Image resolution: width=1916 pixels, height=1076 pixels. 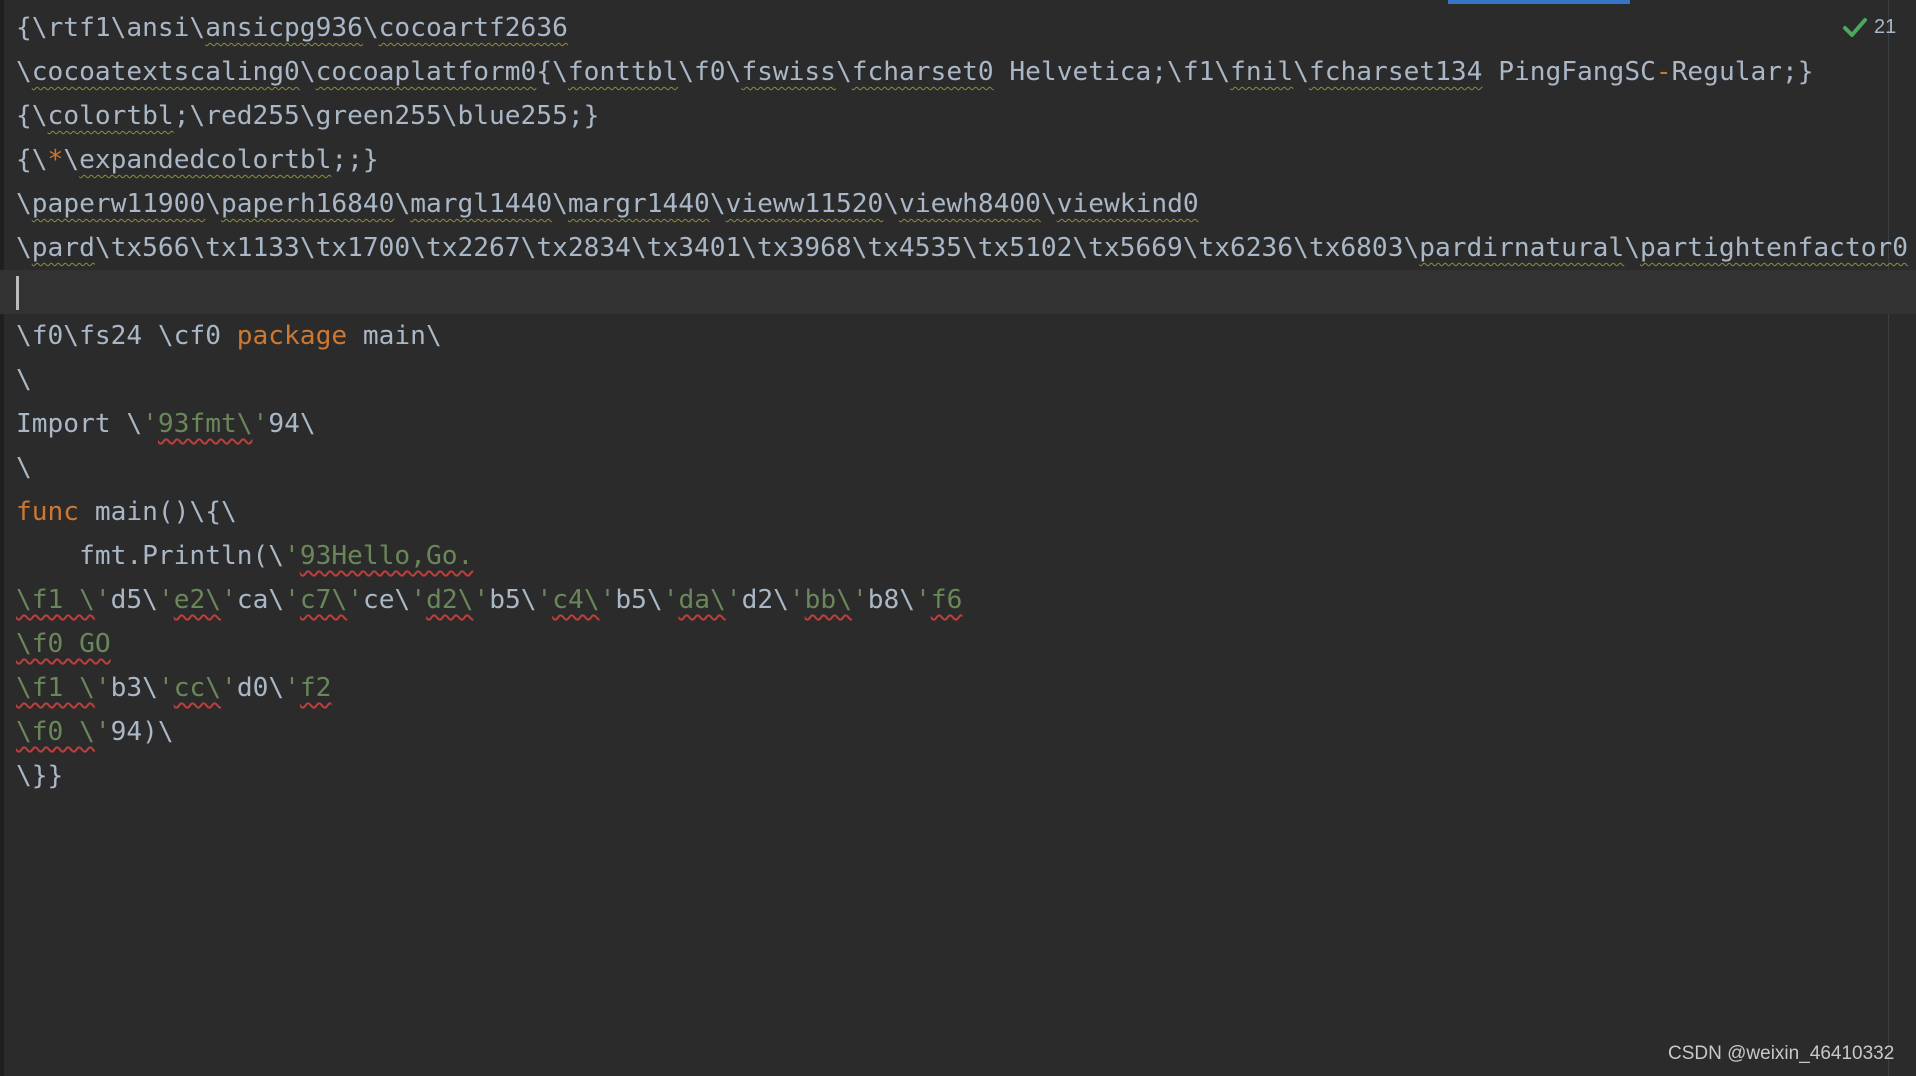 What do you see at coordinates (355, 160) in the screenshot?
I see `code-token: ;;}` at bounding box center [355, 160].